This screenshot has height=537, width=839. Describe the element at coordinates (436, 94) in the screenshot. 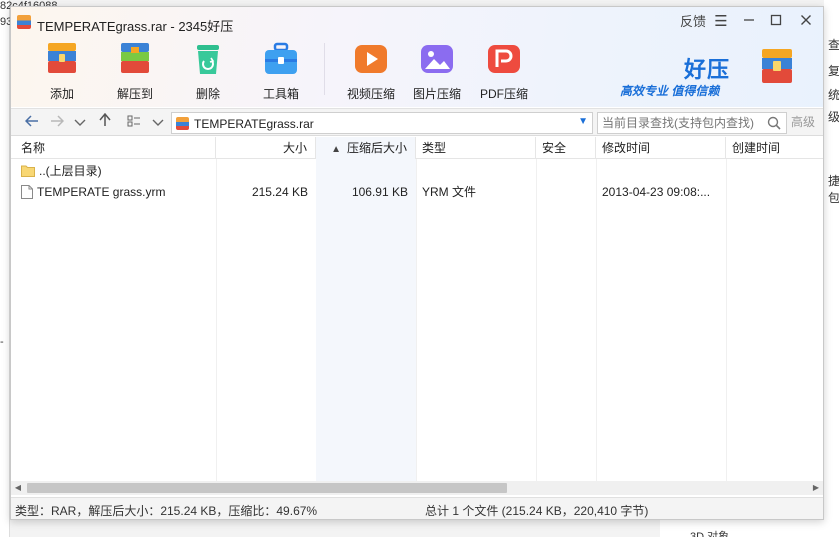

I see `image-compress-label: 图片压缩` at that location.